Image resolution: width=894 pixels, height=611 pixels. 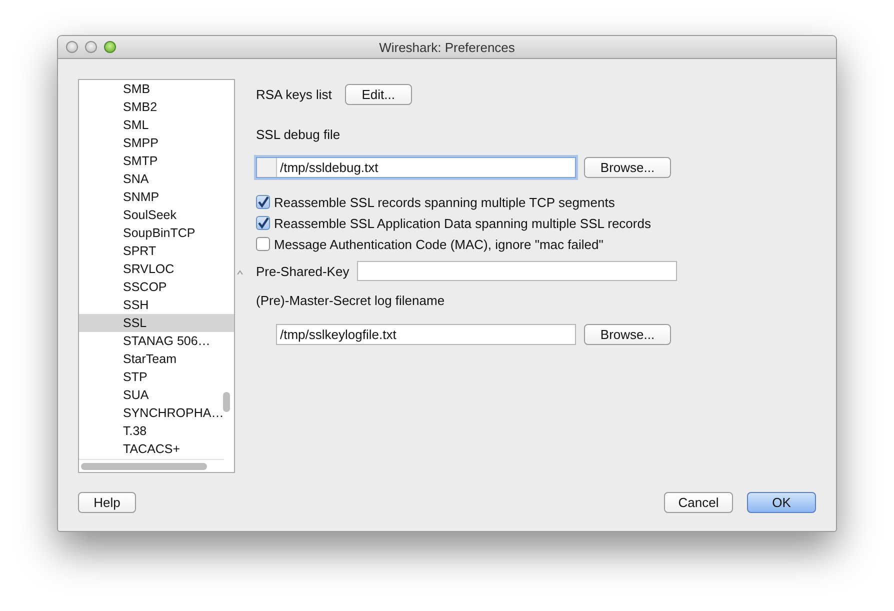 I want to click on list-item: SUA, so click(x=156, y=395).